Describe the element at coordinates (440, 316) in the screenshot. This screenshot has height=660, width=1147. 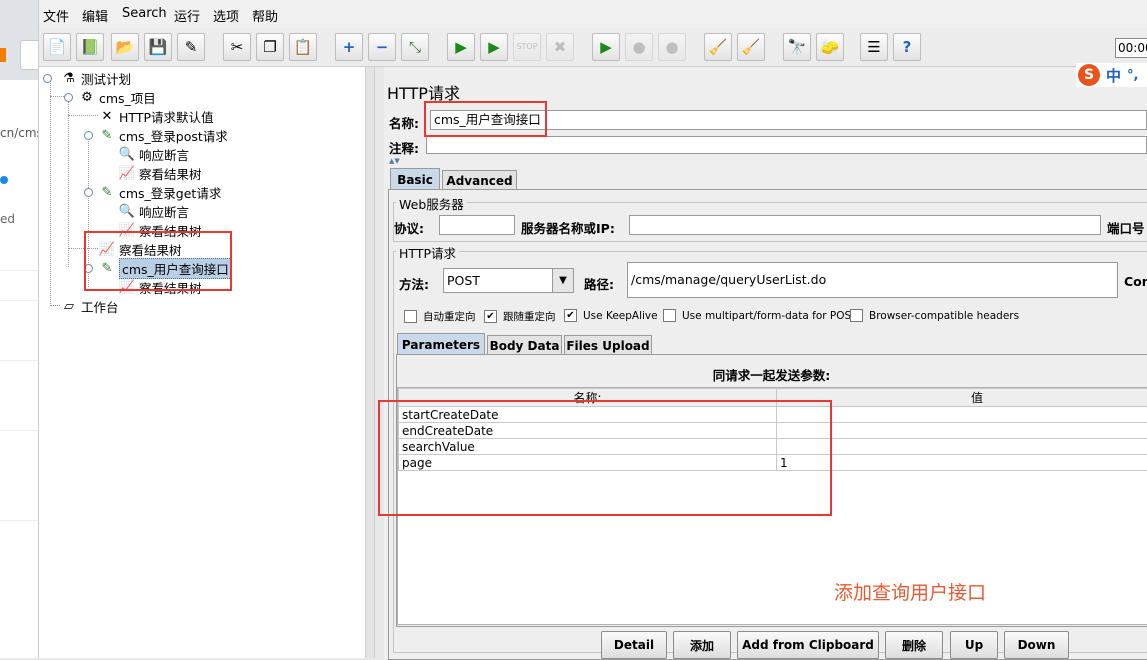
I see `redirect-auto-checkbox: 自动重定向` at that location.